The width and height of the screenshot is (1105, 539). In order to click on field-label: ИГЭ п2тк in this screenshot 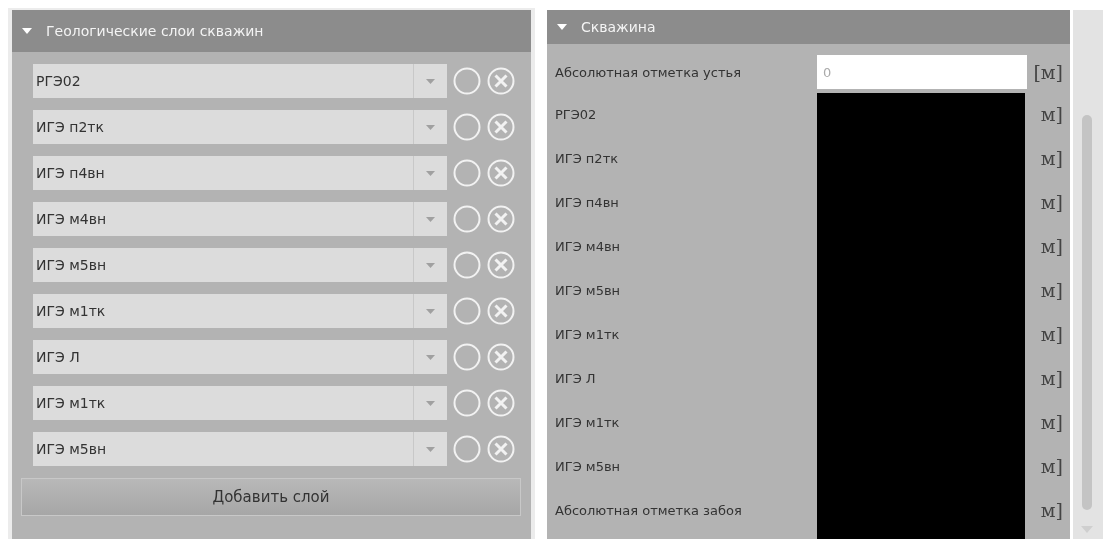, I will do `click(587, 158)`.